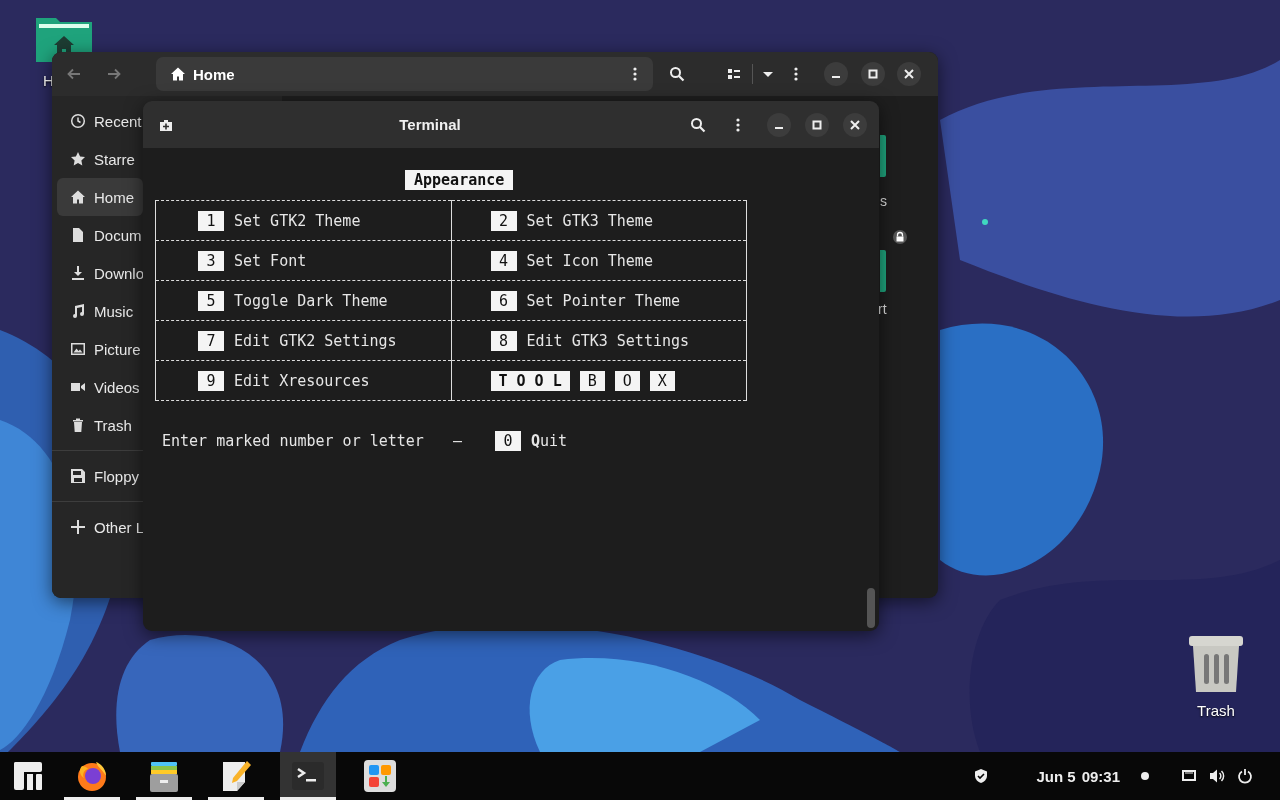  I want to click on list-view-icon, so click(734, 74).